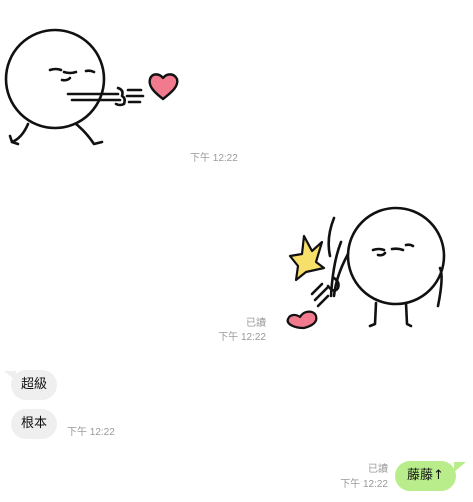 Image resolution: width=473 pixels, height=502 pixels. I want to click on sticker-throwing-heart-image, so click(91, 87).